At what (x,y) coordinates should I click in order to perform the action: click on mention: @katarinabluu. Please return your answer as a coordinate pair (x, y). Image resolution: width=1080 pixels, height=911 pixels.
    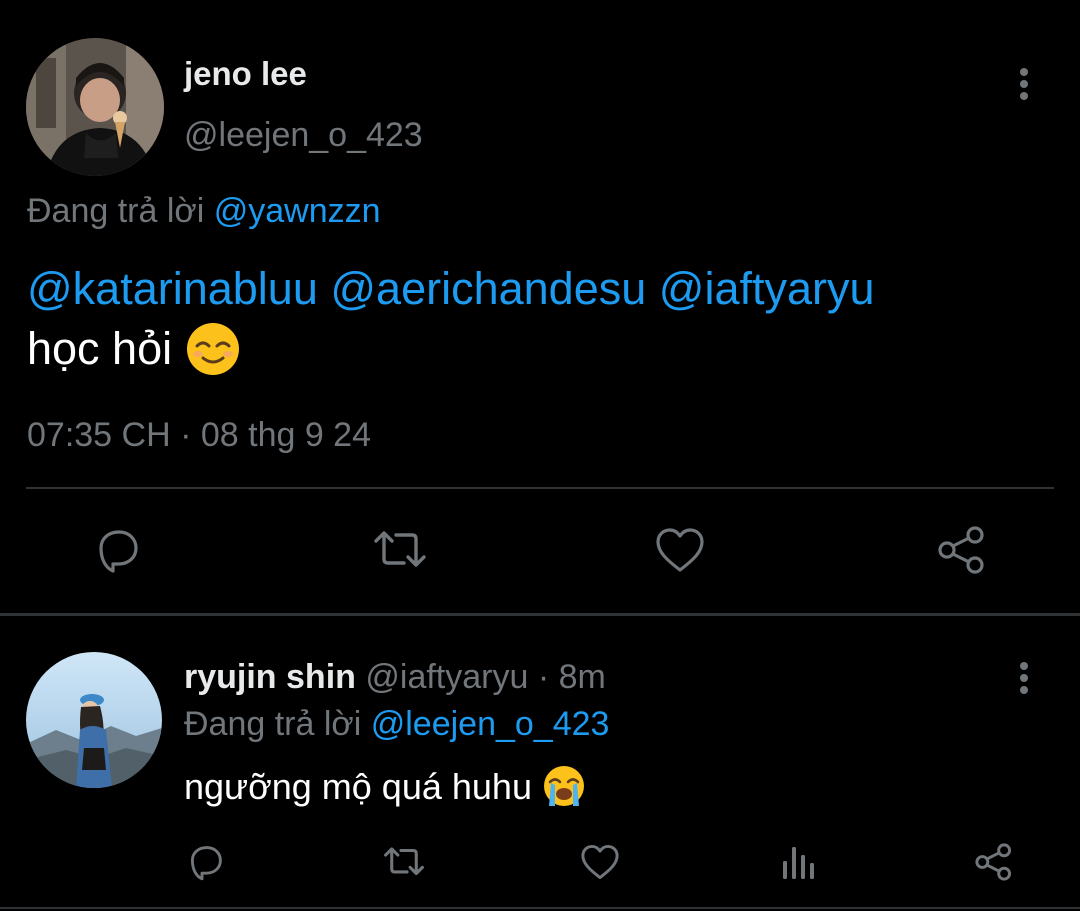
    Looking at the image, I should click on (172, 288).